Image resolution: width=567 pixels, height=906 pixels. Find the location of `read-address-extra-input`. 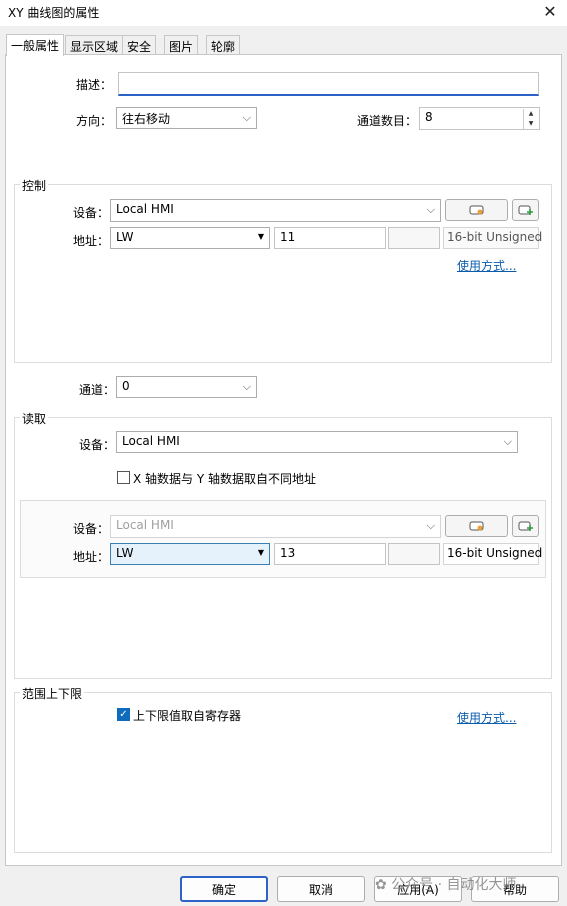

read-address-extra-input is located at coordinates (414, 554).